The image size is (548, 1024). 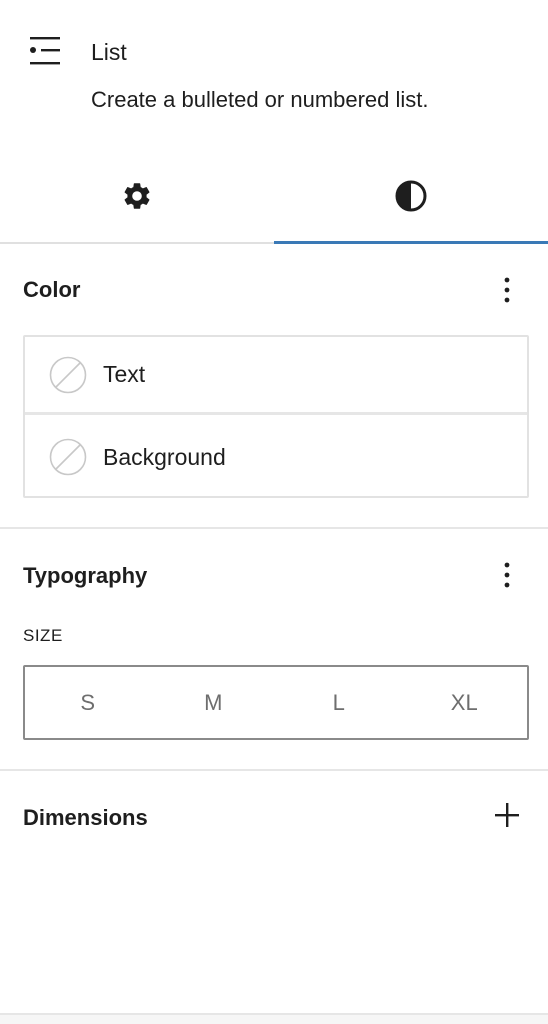 I want to click on dimensions-section-title: Dimensions, so click(x=85, y=817).